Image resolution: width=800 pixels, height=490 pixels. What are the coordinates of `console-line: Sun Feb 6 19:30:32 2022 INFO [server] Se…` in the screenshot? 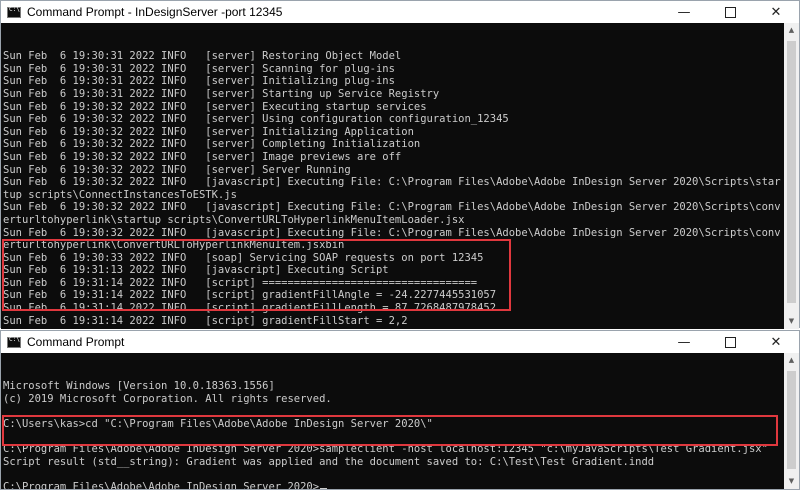 It's located at (177, 169).